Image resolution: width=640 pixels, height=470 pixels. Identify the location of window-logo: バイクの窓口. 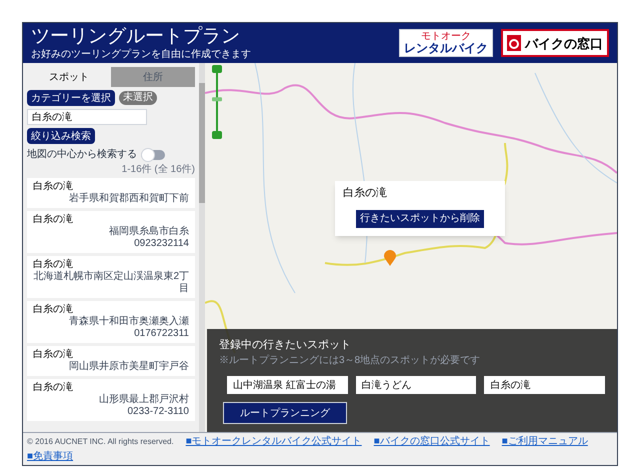
(555, 43).